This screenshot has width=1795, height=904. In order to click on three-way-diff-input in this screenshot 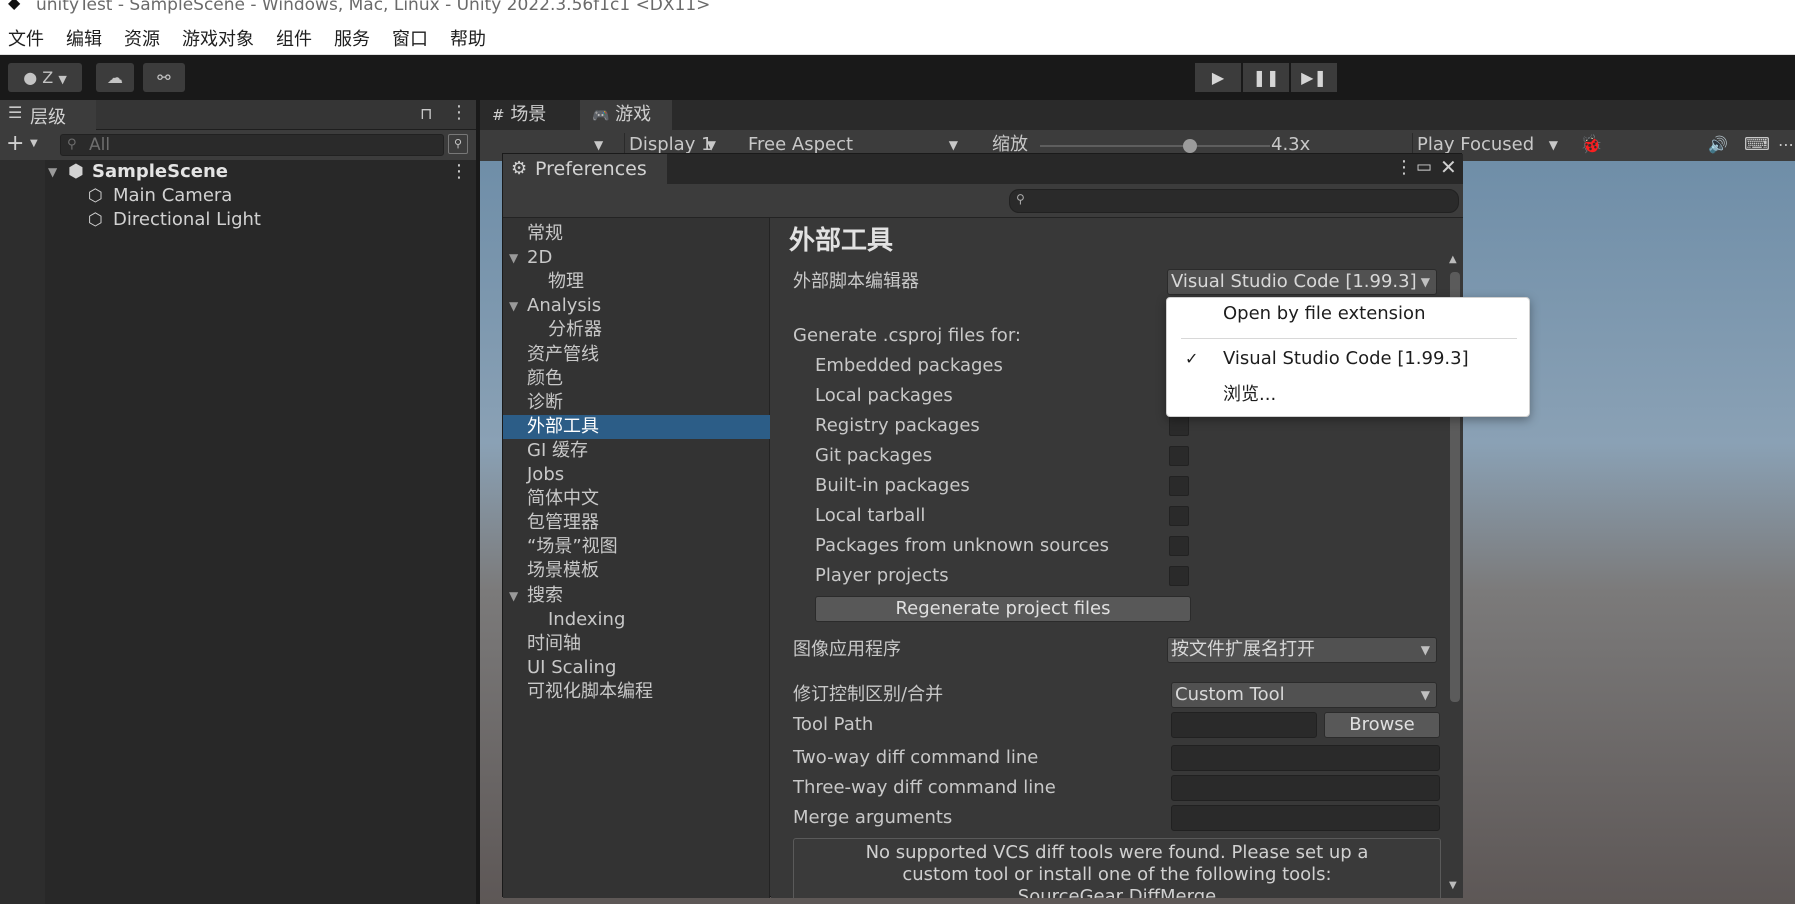, I will do `click(1305, 788)`.